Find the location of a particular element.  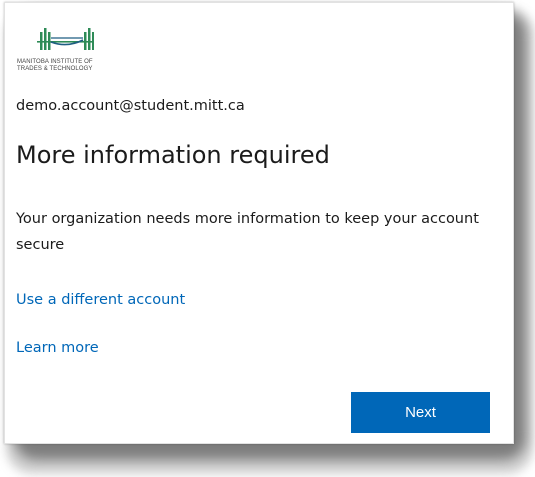

learn-more-link: Learn more is located at coordinates (57, 348).